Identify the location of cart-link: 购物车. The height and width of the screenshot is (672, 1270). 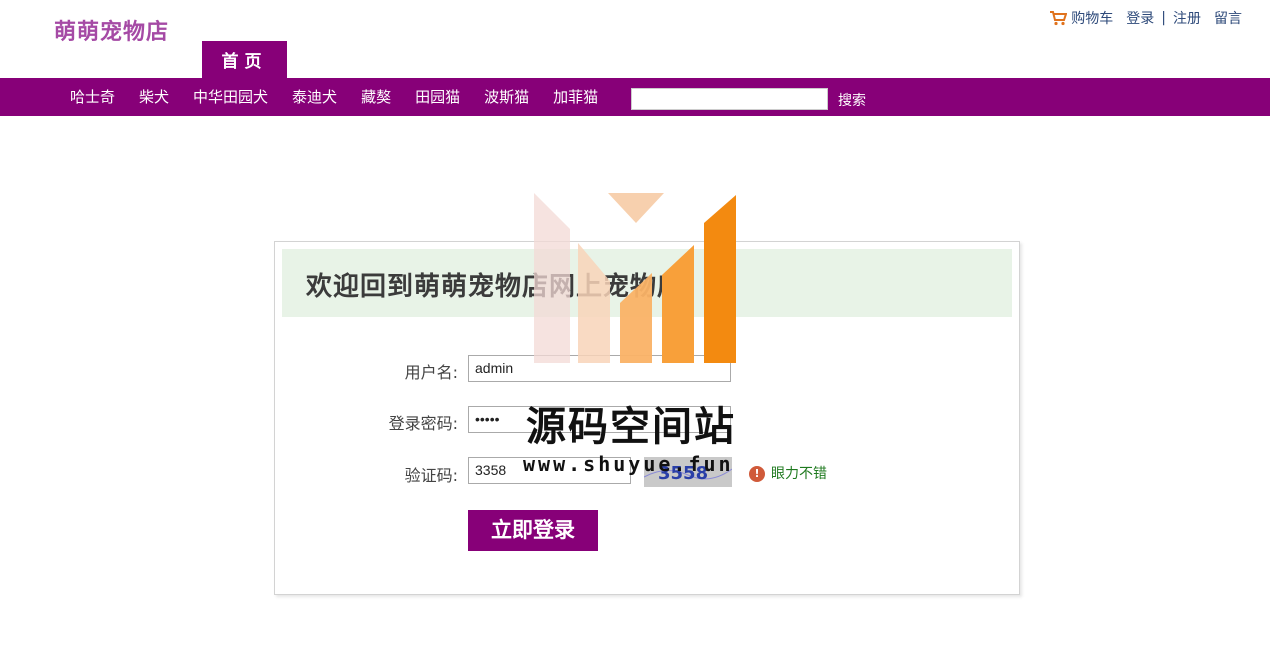
(1092, 18).